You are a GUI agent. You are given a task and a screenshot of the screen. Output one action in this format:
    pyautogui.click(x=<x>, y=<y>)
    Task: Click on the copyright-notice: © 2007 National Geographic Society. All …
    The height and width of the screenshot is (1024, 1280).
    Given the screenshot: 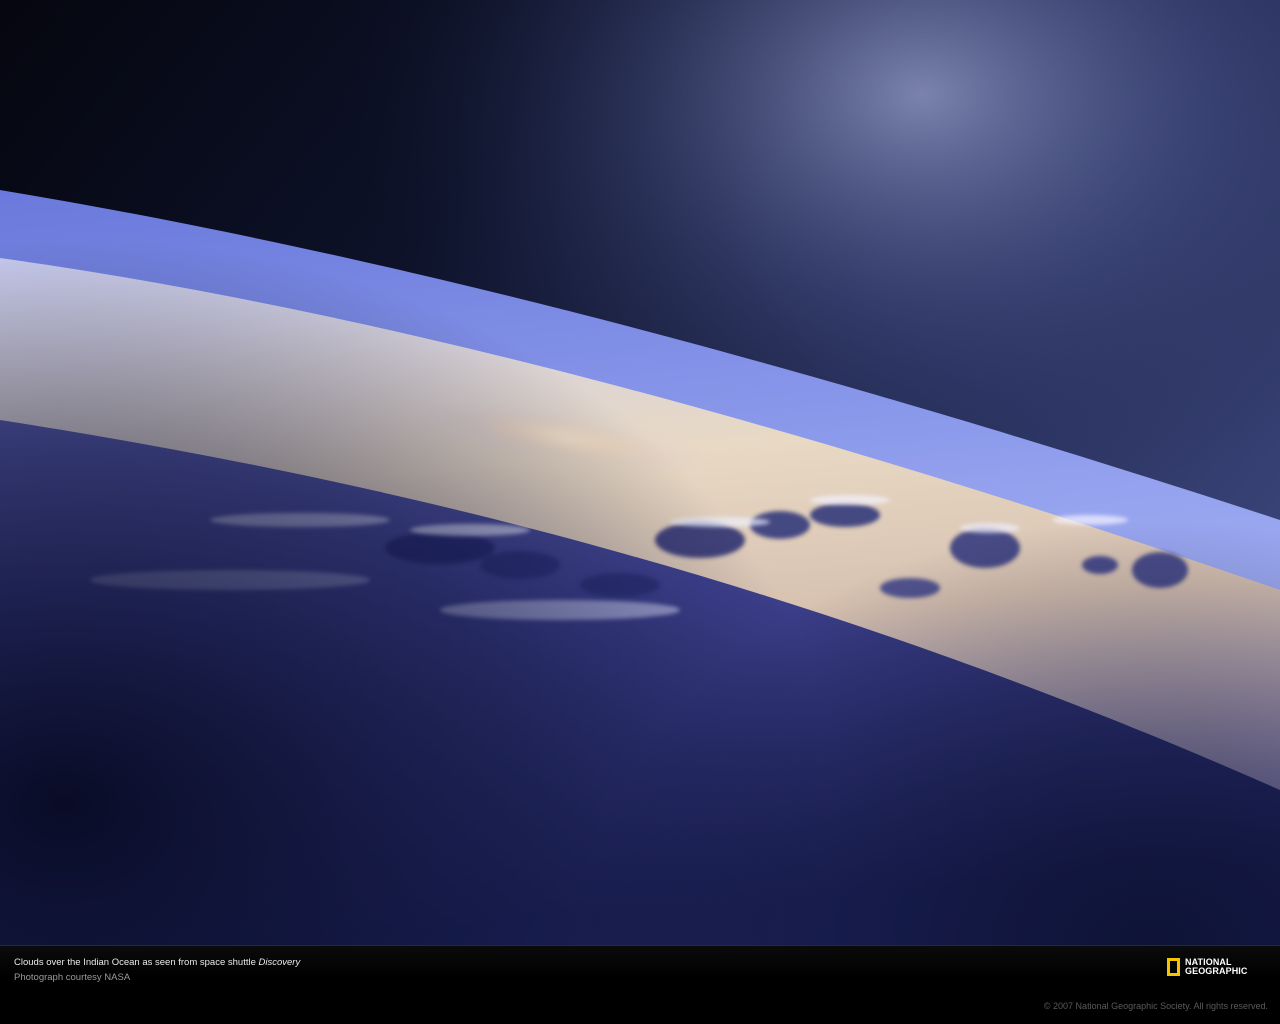 What is the action you would take?
    pyautogui.click(x=1155, y=1006)
    